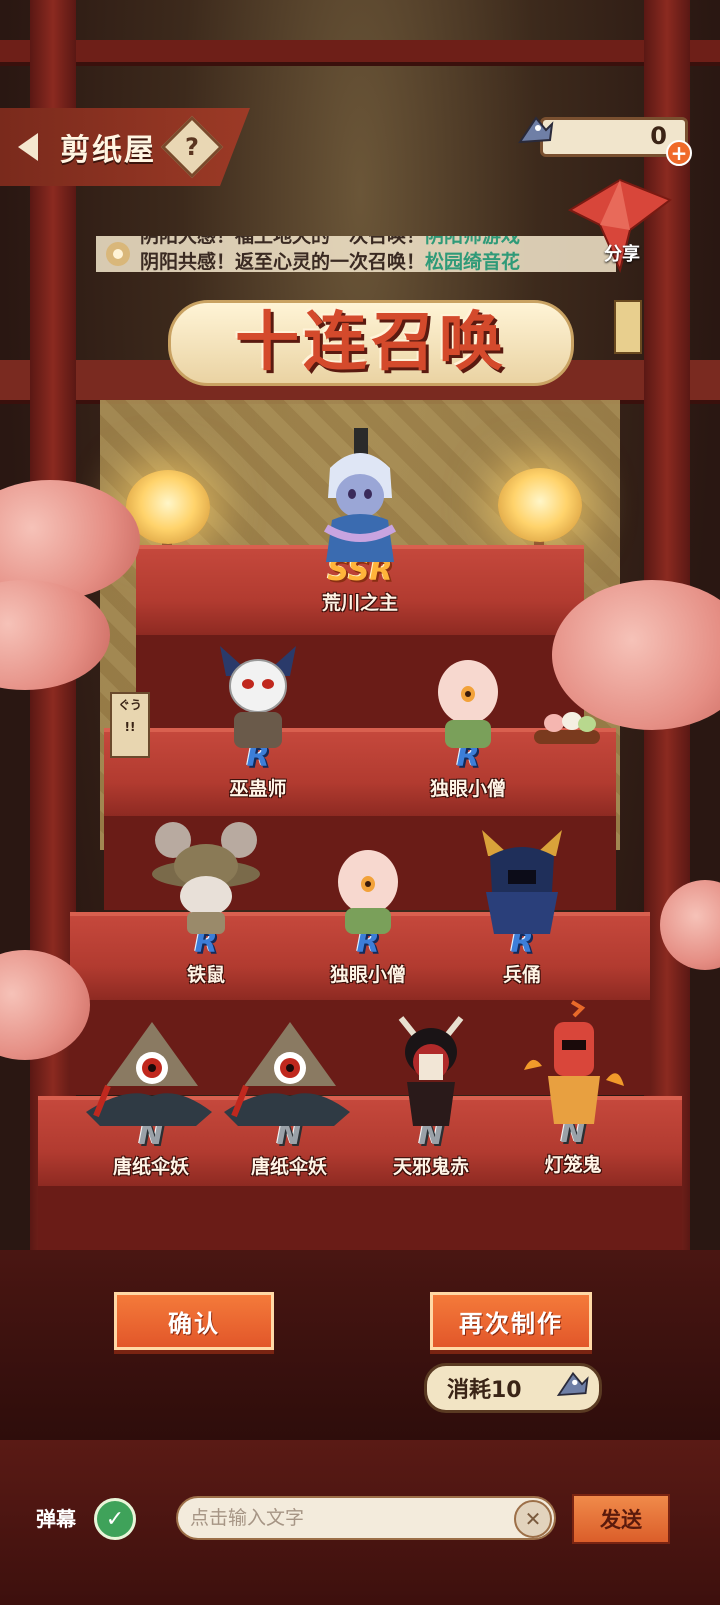  What do you see at coordinates (28, 147) in the screenshot?
I see `back-arrow-icon` at bounding box center [28, 147].